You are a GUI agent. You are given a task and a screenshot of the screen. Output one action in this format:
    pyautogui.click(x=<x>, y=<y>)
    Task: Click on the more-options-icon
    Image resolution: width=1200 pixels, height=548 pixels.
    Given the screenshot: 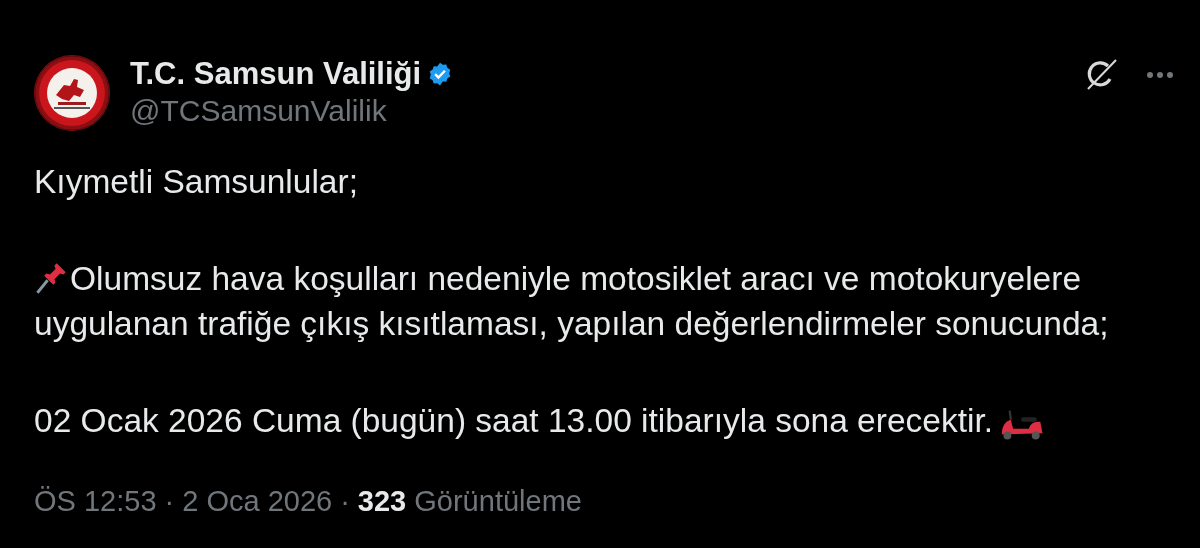 What is the action you would take?
    pyautogui.click(x=1160, y=75)
    